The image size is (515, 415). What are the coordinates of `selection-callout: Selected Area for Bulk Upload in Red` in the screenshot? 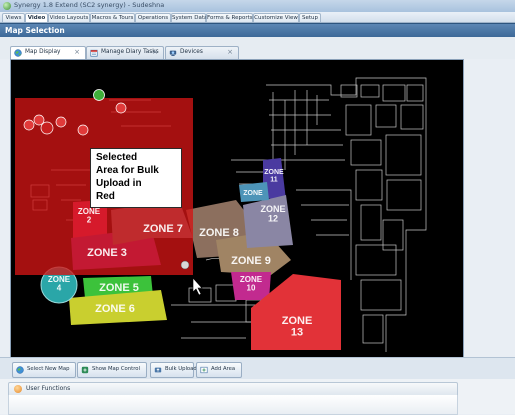 It's located at (136, 178).